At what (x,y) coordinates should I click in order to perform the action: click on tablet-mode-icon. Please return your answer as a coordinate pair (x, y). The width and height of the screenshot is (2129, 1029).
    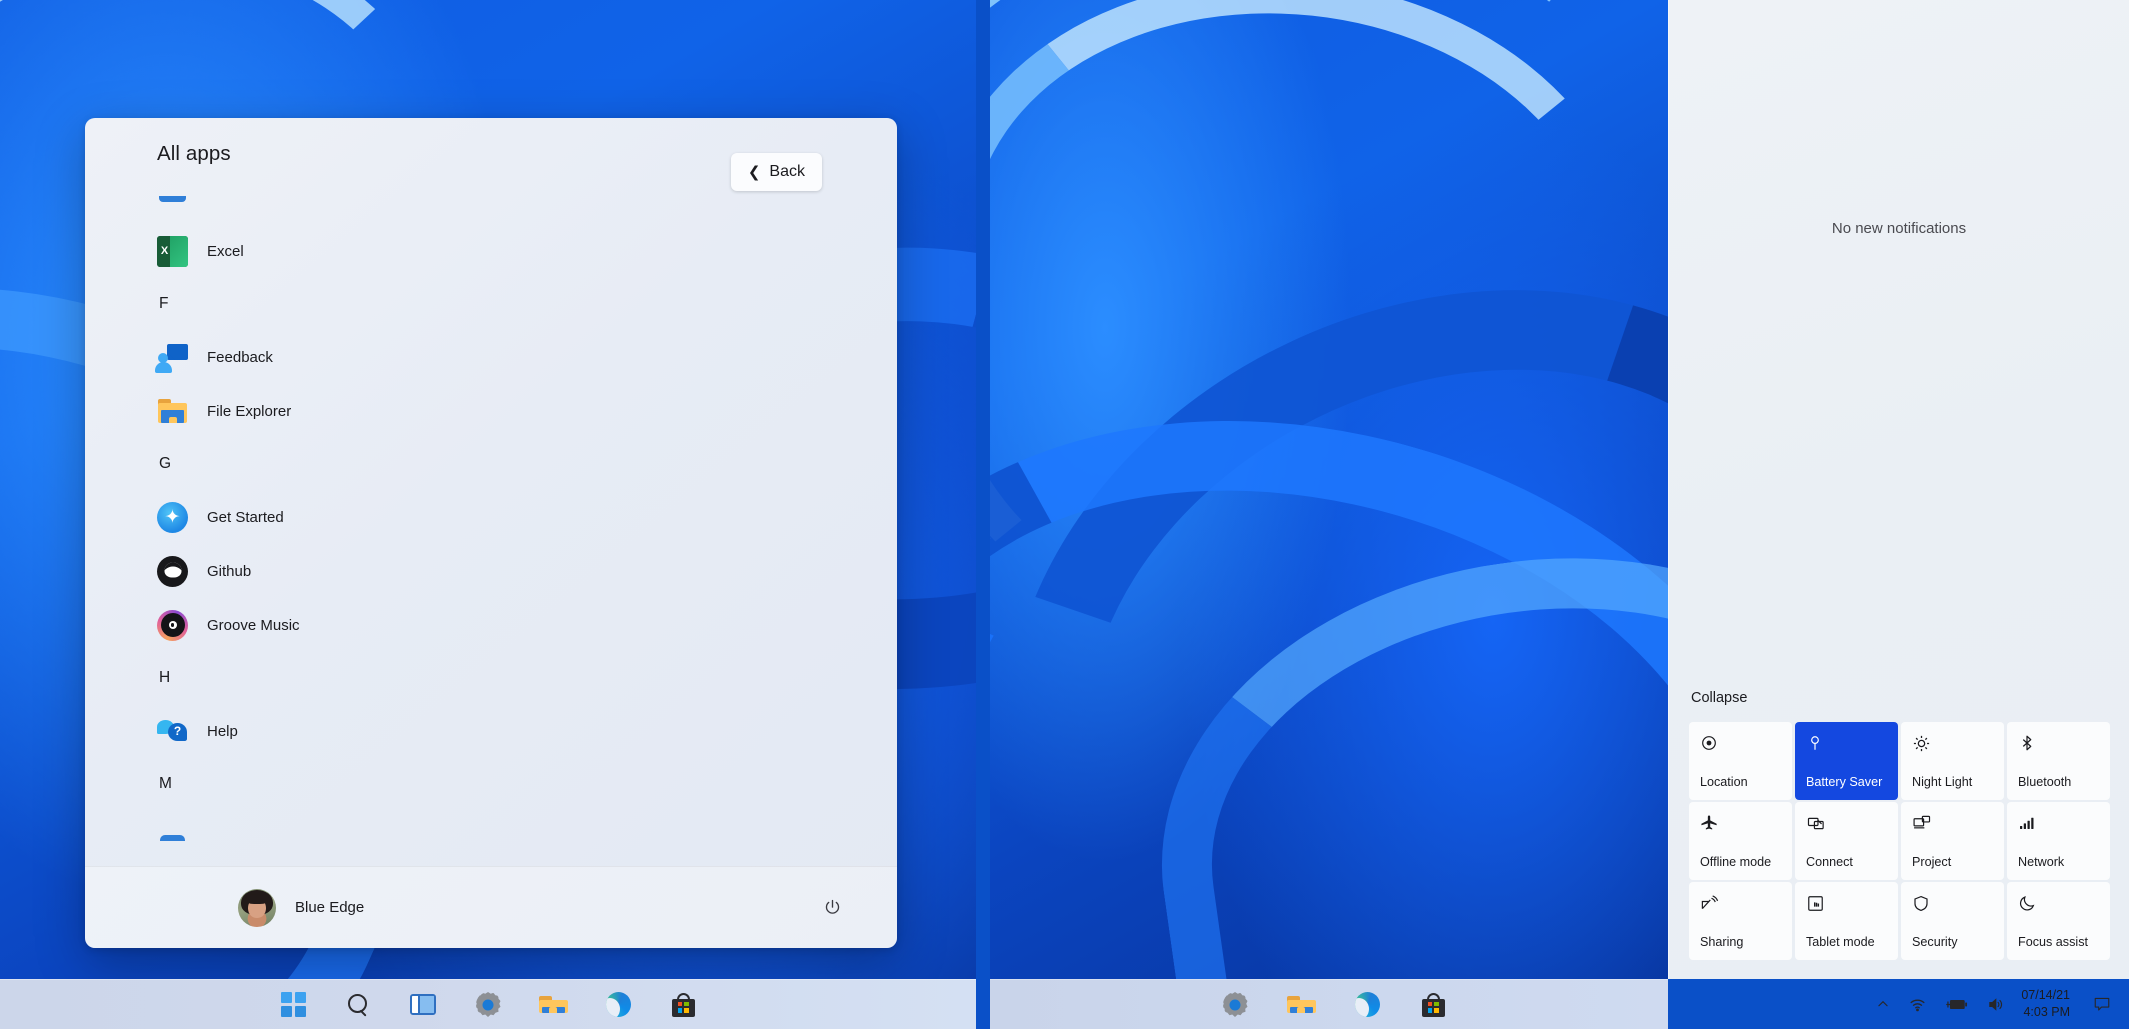
    Looking at the image, I should click on (1846, 906).